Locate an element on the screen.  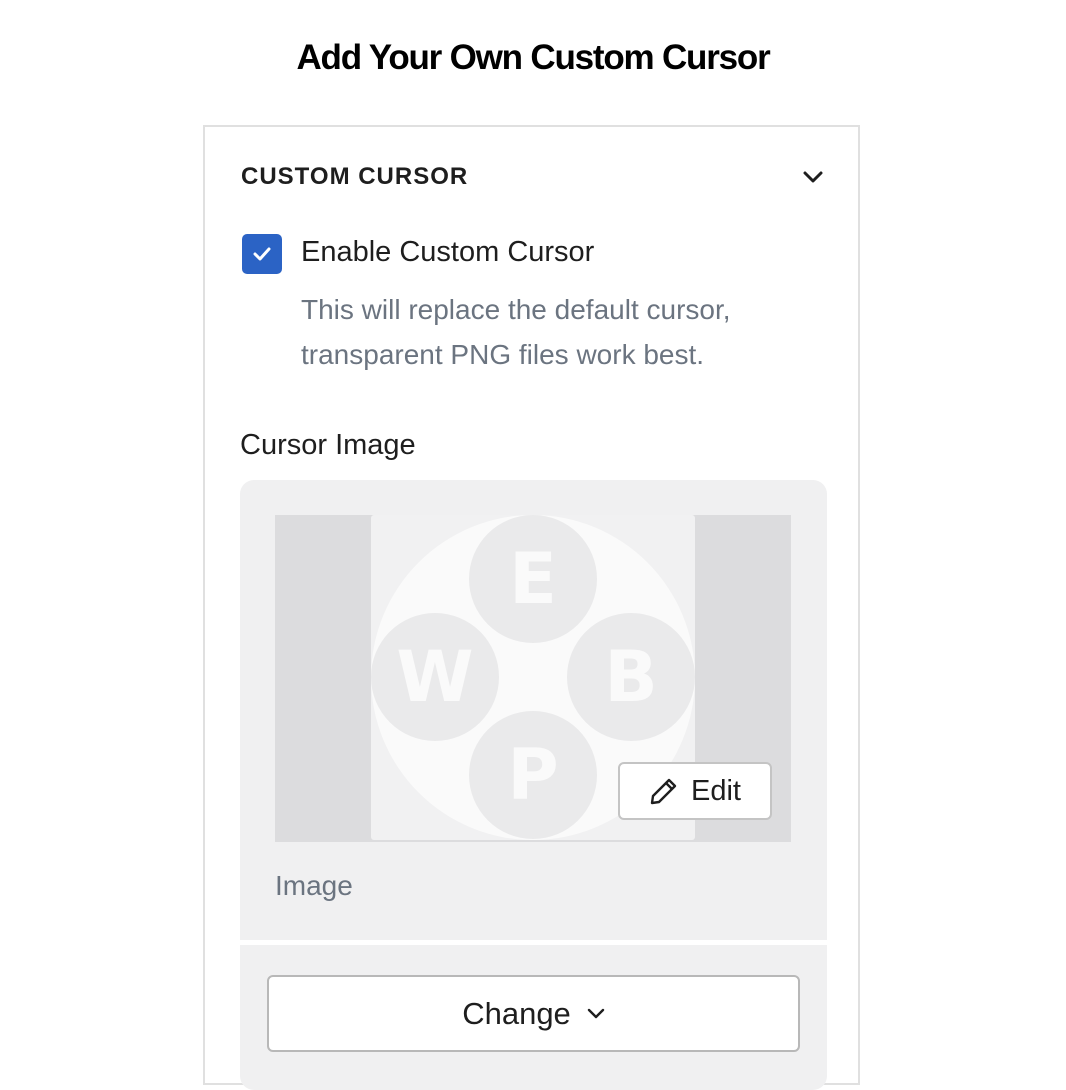
logo-letter-right: B is located at coordinates (631, 677).